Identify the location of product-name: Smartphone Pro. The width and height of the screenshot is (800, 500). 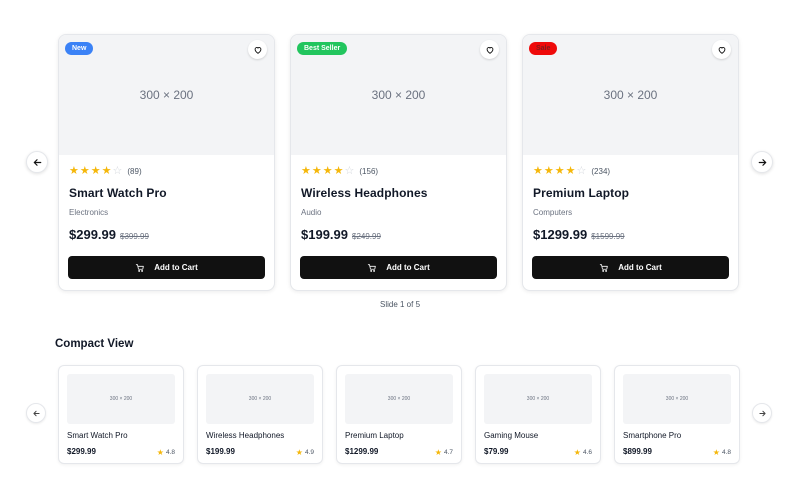
(652, 435).